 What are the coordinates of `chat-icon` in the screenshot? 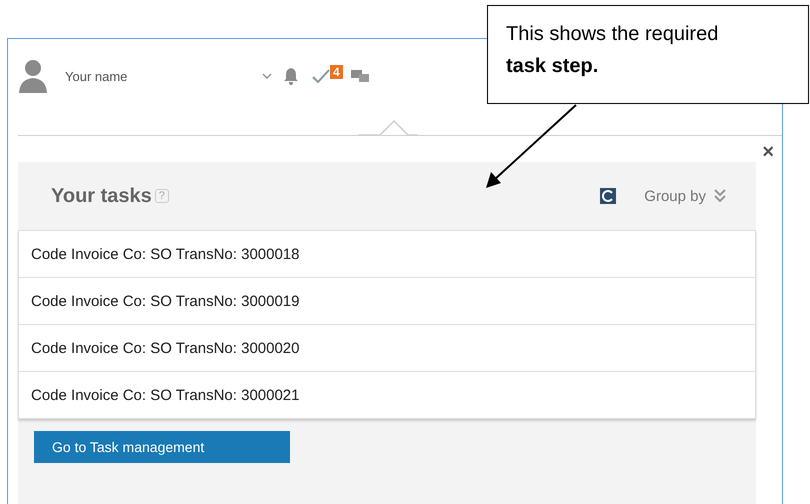 It's located at (359, 76).